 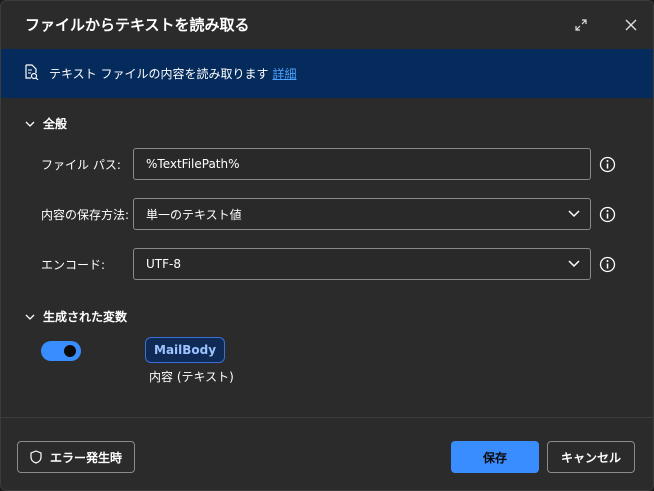 I want to click on encoding-select: UTF-8, so click(x=362, y=264).